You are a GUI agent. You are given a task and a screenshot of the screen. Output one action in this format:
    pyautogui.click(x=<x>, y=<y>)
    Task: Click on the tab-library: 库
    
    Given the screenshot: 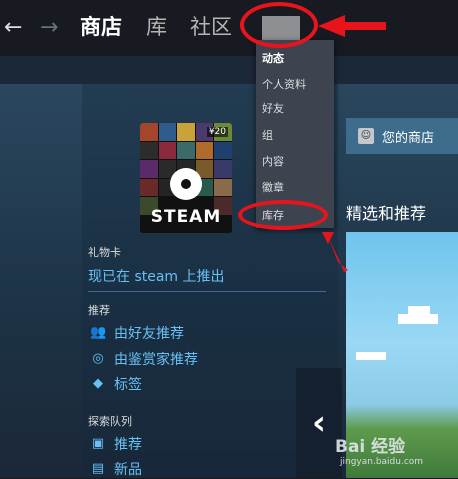 What is the action you would take?
    pyautogui.click(x=156, y=27)
    